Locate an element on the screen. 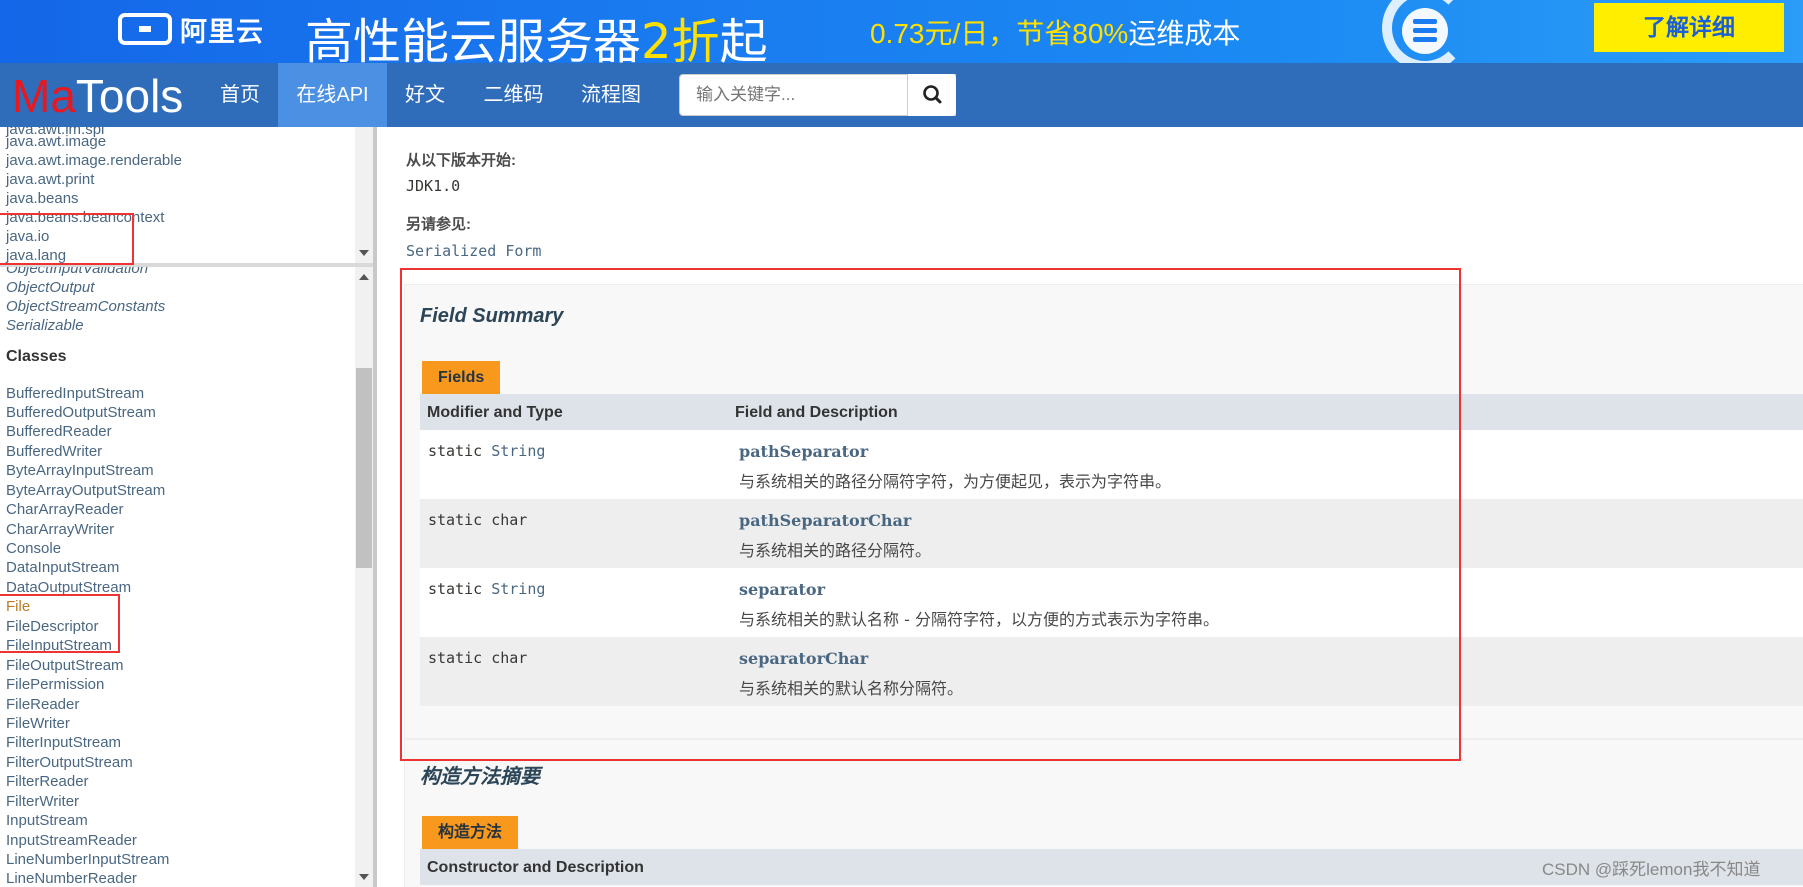 The image size is (1803, 887). class-link: BufferedOutputStream is located at coordinates (81, 412).